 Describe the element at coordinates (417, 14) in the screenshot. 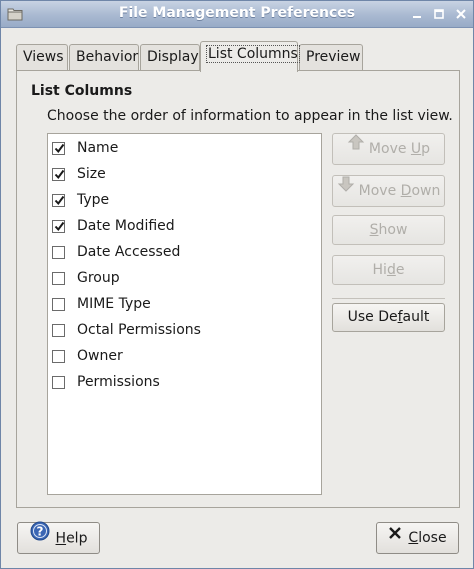

I see `minimize-icon` at that location.